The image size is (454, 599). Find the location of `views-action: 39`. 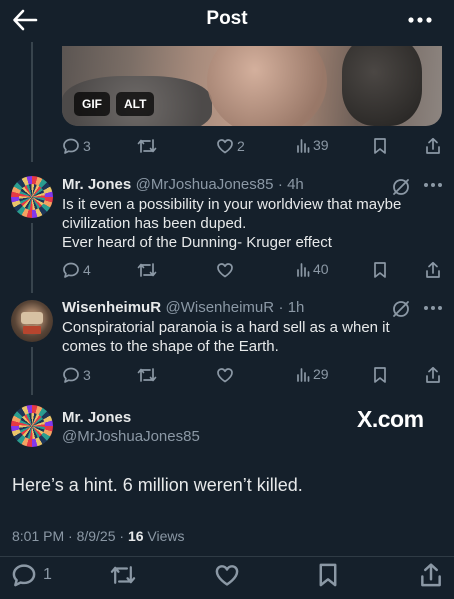

views-action: 39 is located at coordinates (312, 145).